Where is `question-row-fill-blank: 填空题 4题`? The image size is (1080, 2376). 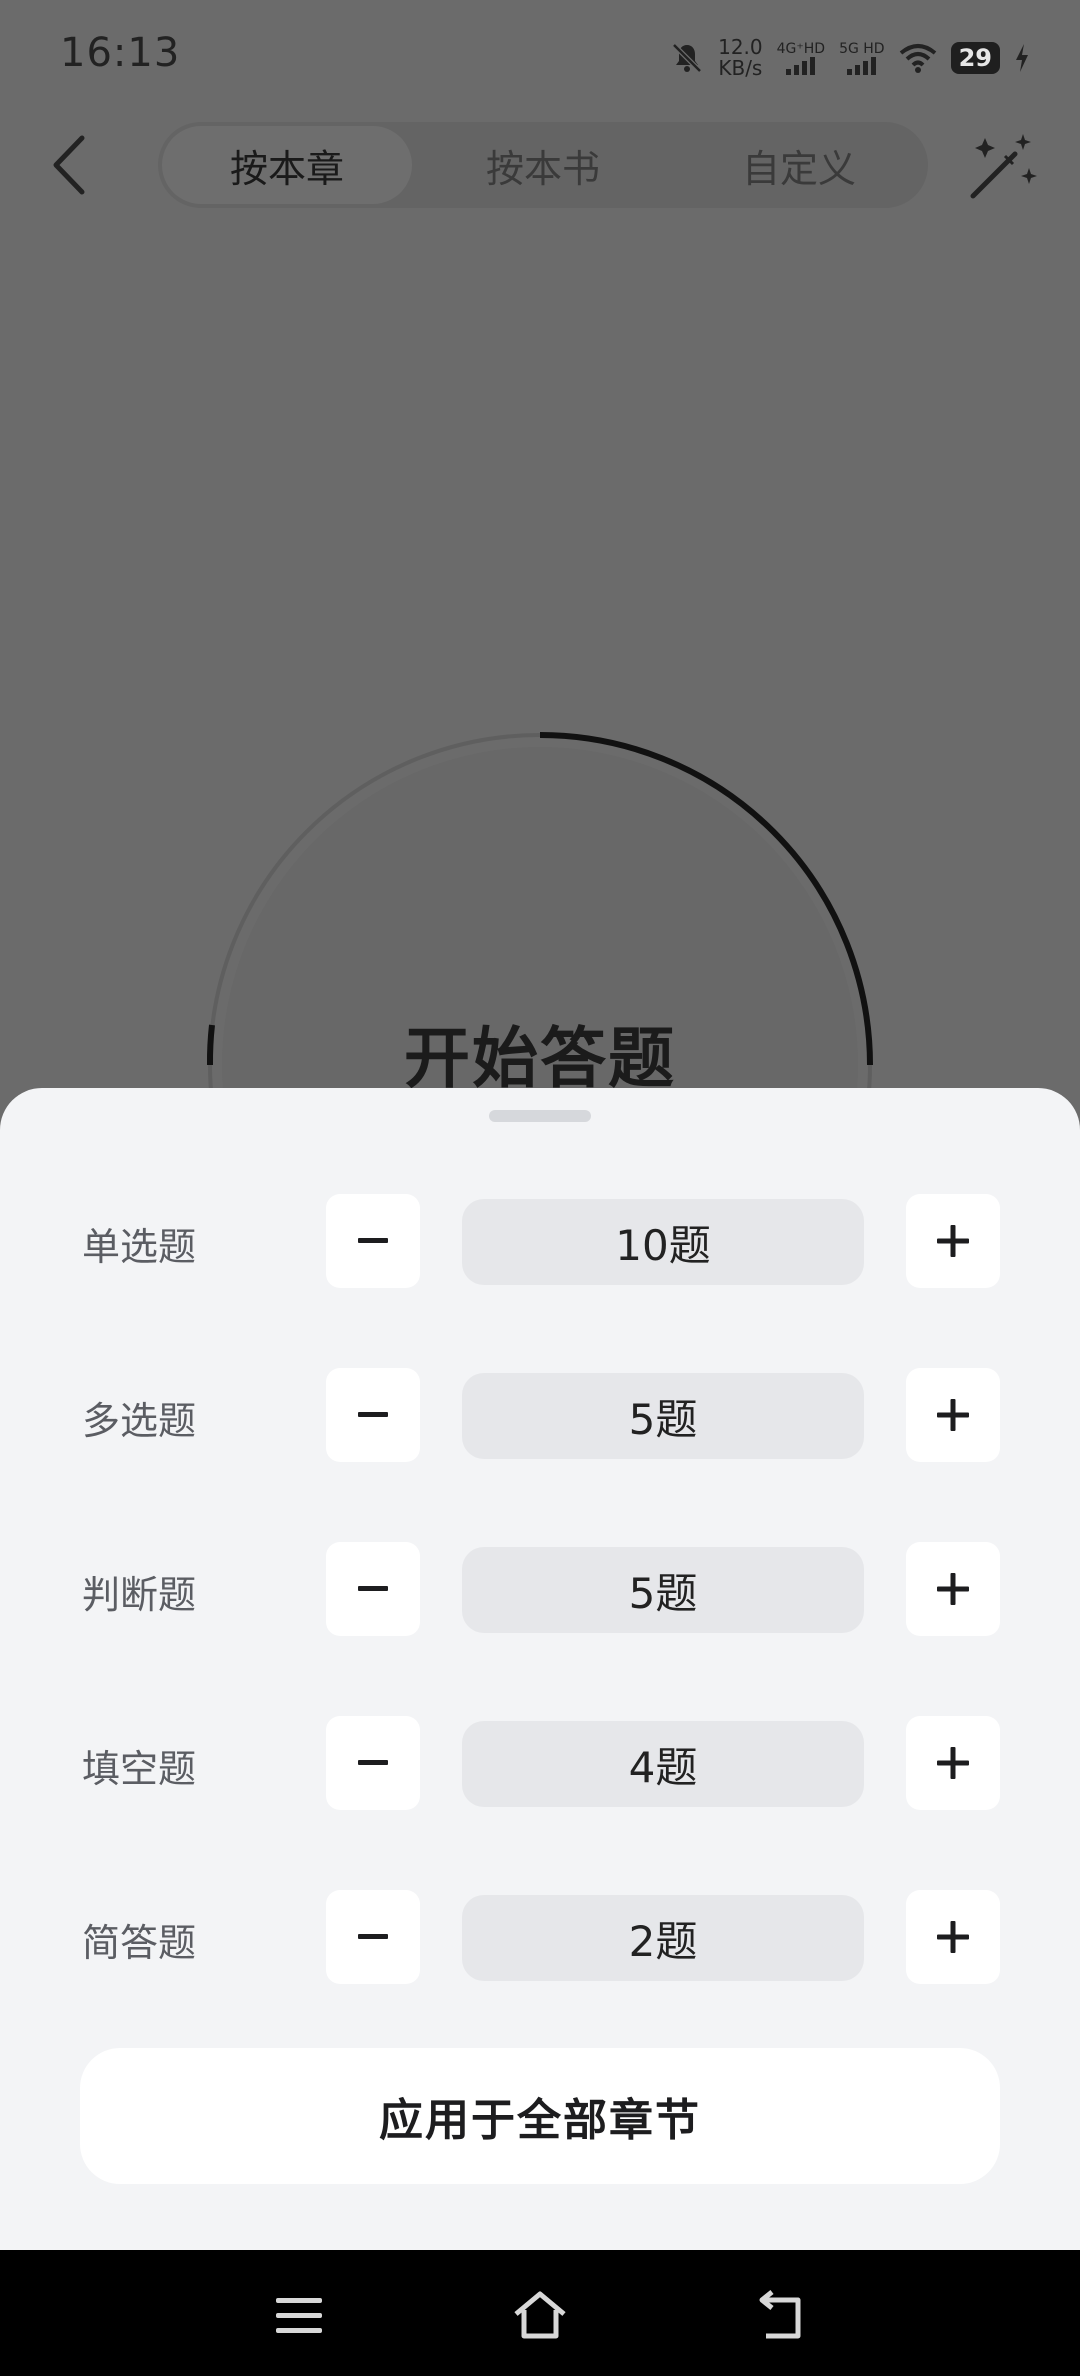 question-row-fill-blank: 填空题 4题 is located at coordinates (540, 1763).